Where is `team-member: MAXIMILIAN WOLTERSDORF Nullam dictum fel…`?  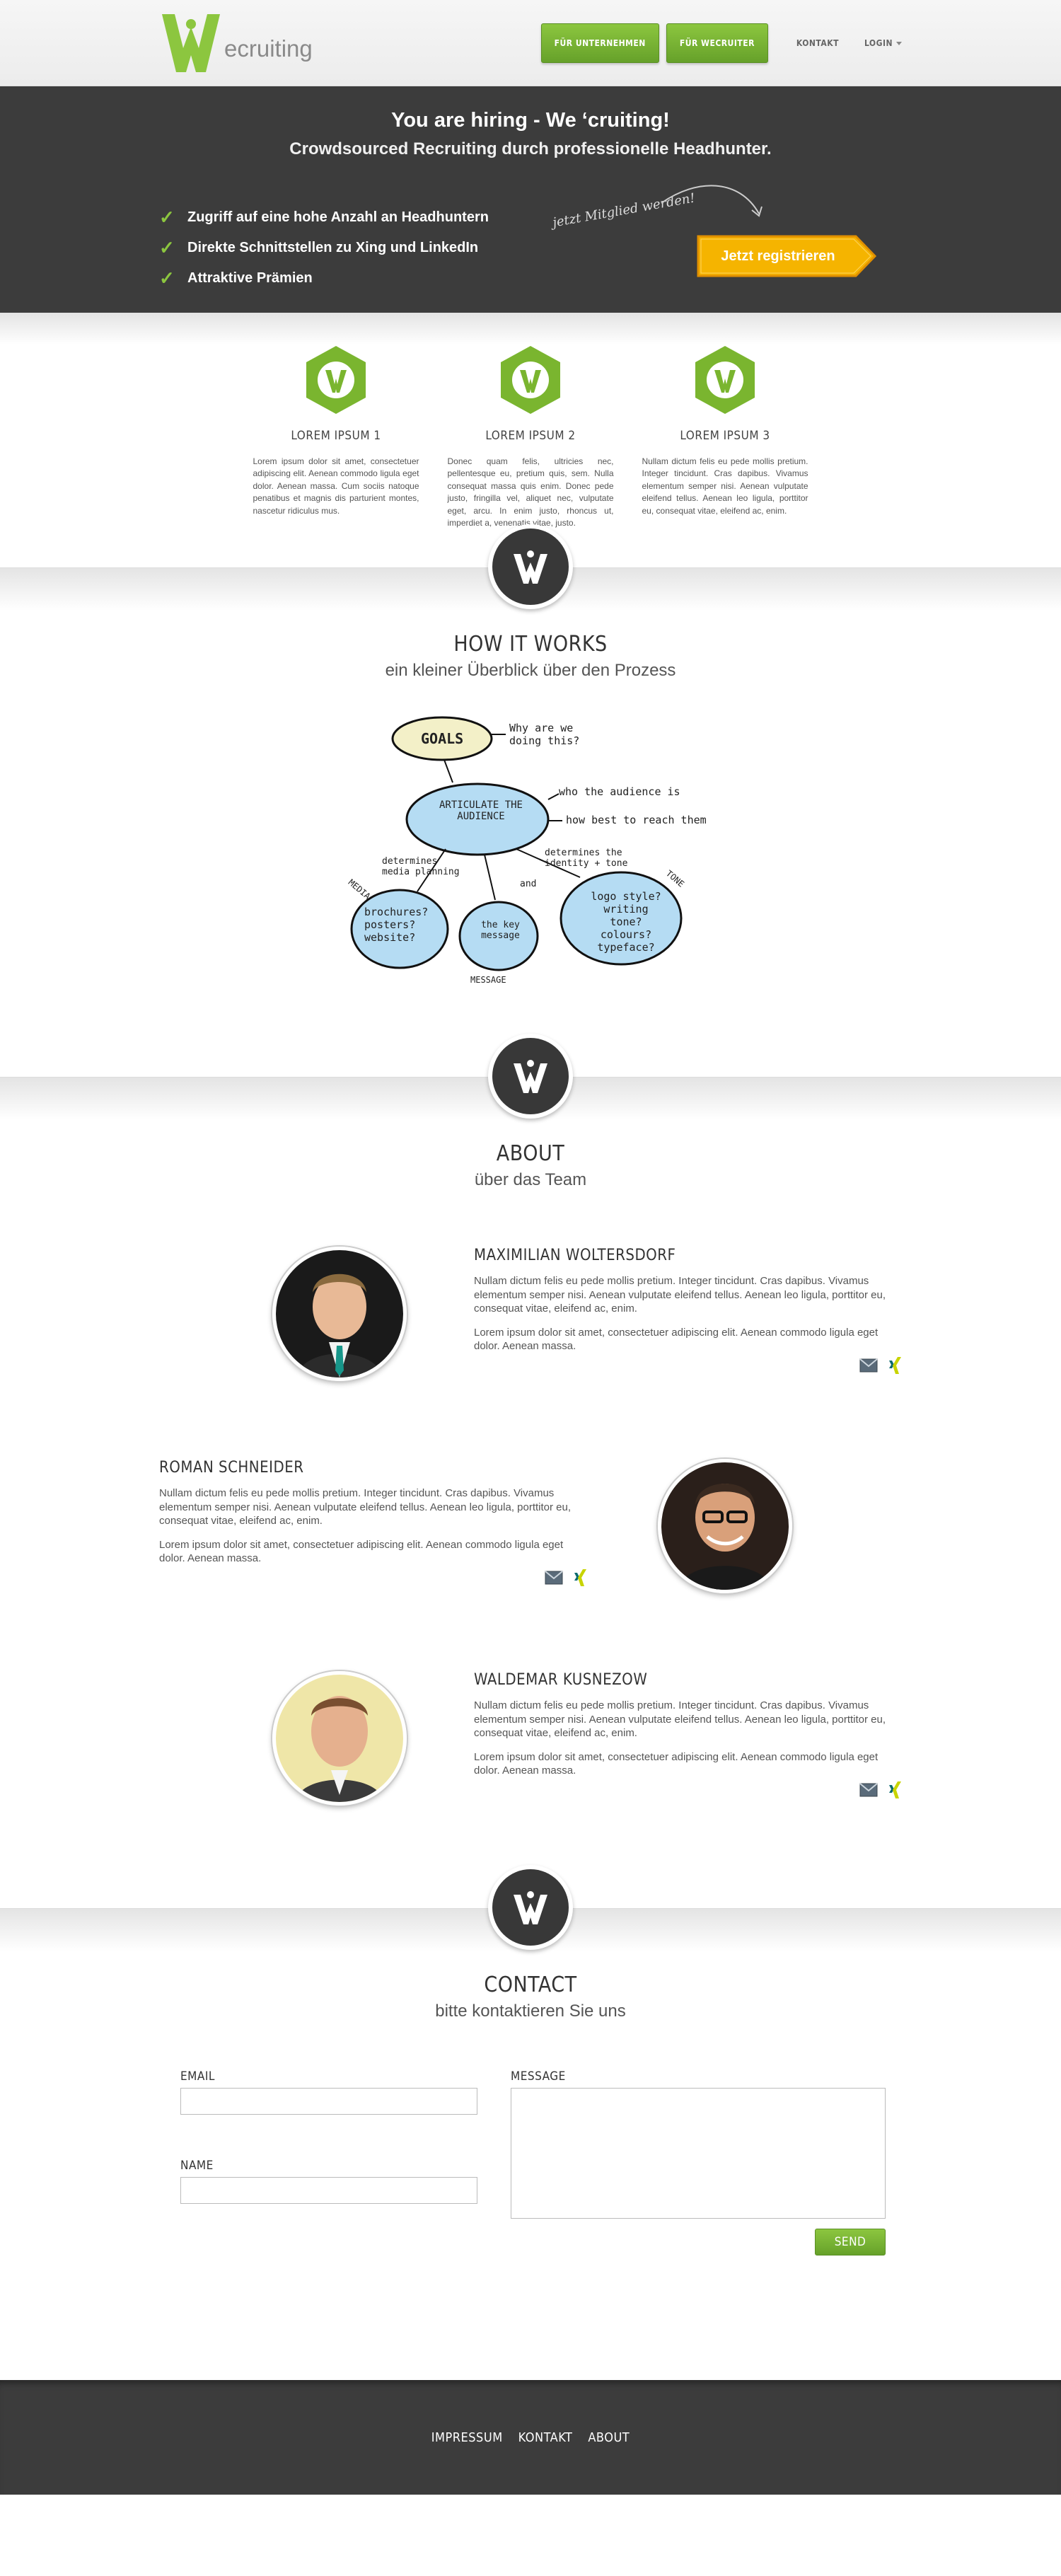 team-member: MAXIMILIAN WOLTERSDORF Nullam dictum fel… is located at coordinates (530, 1353).